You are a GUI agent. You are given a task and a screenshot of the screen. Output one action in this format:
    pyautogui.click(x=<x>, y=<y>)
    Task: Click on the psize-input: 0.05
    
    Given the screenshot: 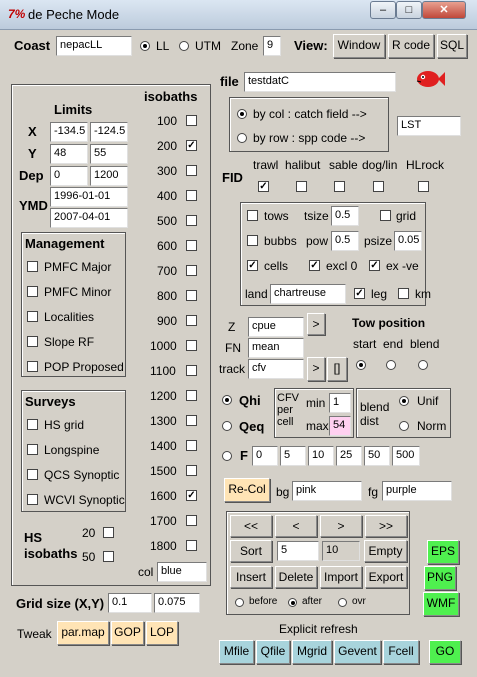 What is the action you would take?
    pyautogui.click(x=408, y=241)
    